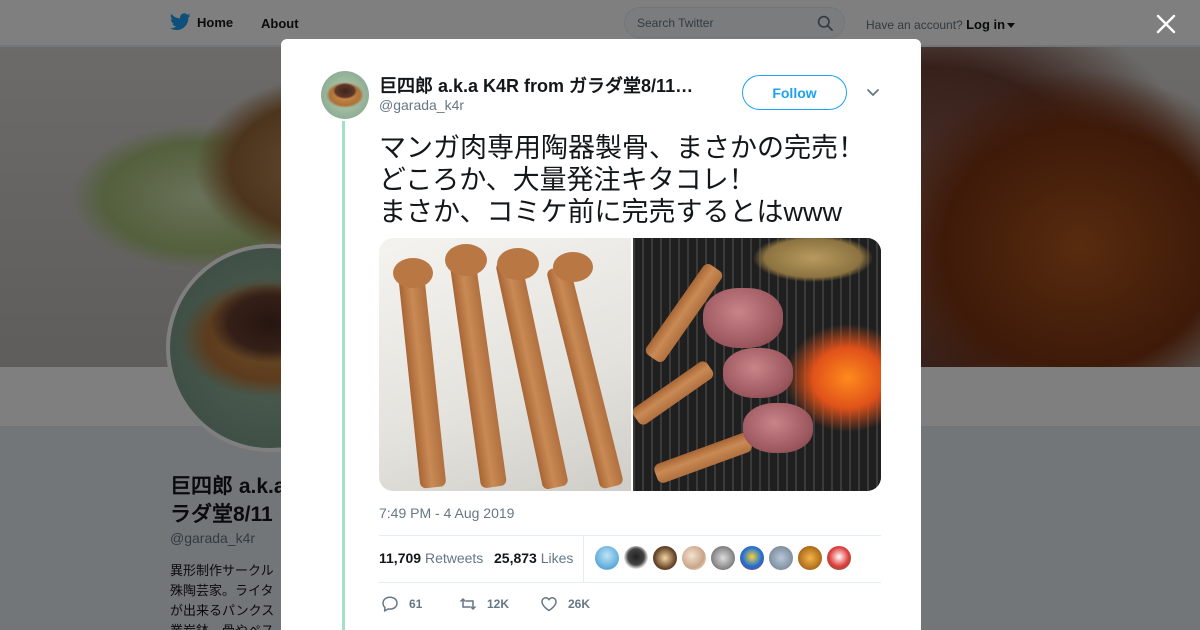 The width and height of the screenshot is (1200, 630). Describe the element at coordinates (557, 558) in the screenshot. I see `likes-label: Likes` at that location.